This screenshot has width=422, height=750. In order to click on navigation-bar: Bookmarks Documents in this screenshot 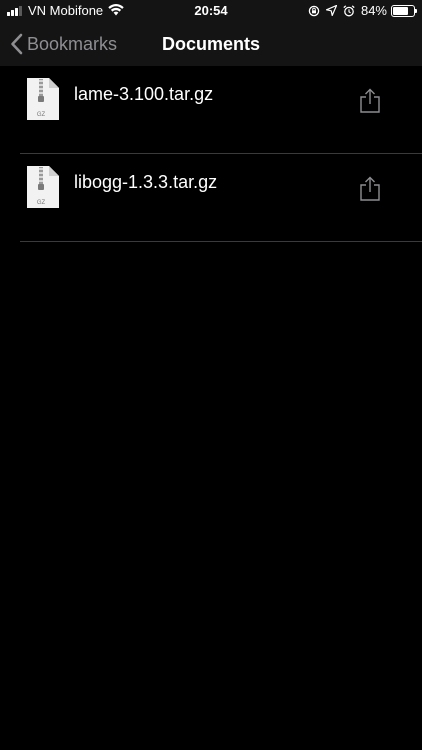, I will do `click(211, 44)`.